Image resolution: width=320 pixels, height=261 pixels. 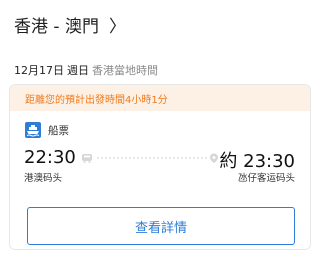 I want to click on view-details-button: 查看詳情, so click(x=161, y=226).